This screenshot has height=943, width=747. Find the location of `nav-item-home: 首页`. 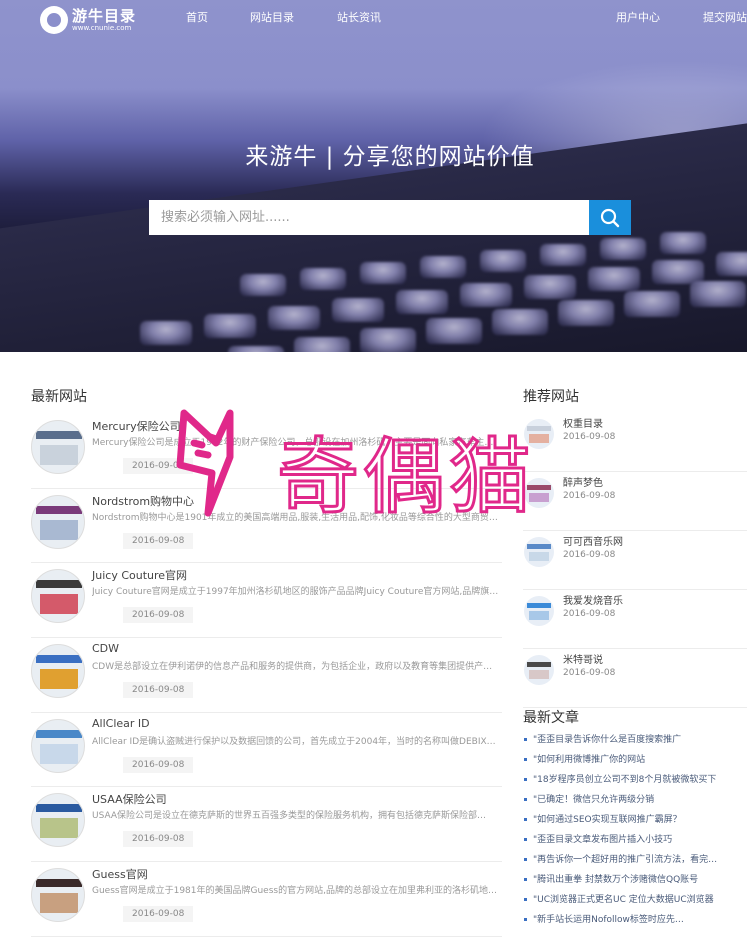

nav-item-home: 首页 is located at coordinates (197, 17).